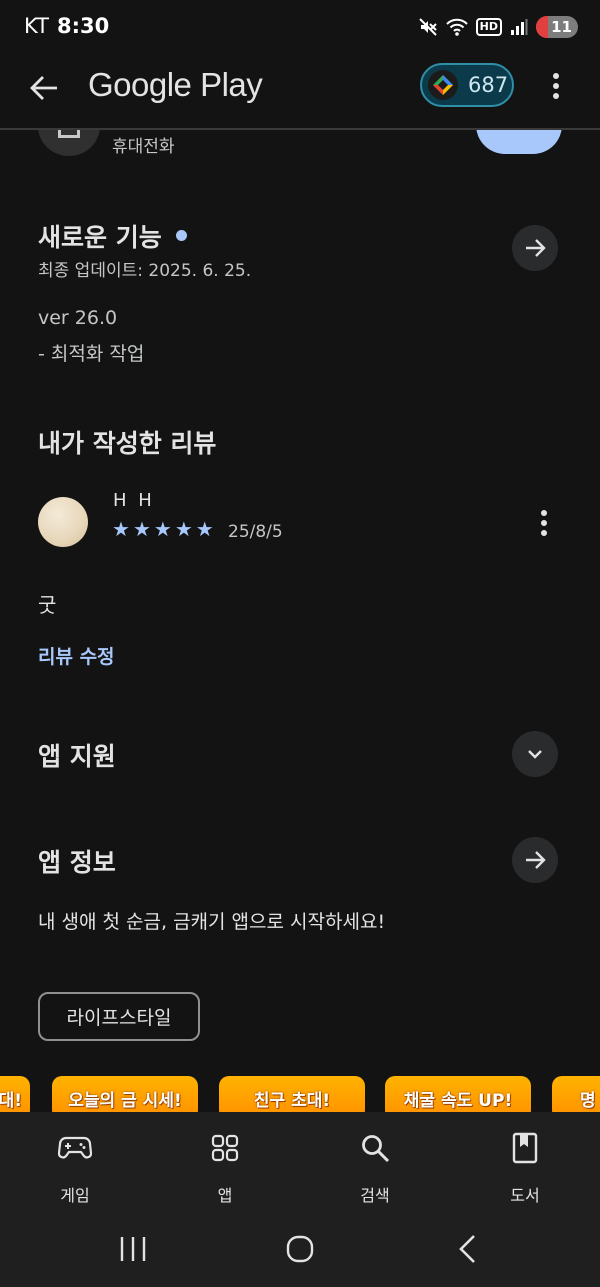  What do you see at coordinates (76, 655) in the screenshot?
I see `edit-review-link: 리뷰 수정` at bounding box center [76, 655].